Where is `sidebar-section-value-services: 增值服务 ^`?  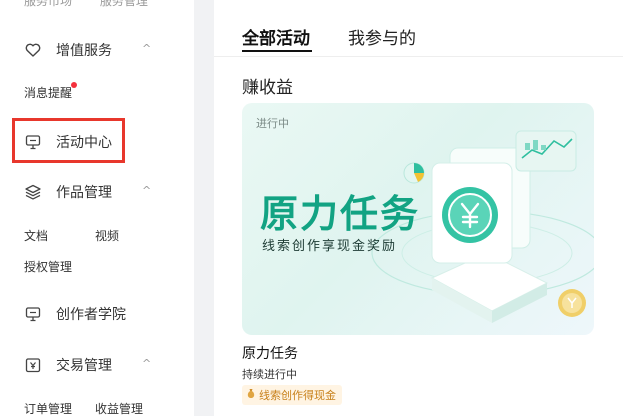 sidebar-section-value-services: 增值服务 ^ is located at coordinates (87, 50).